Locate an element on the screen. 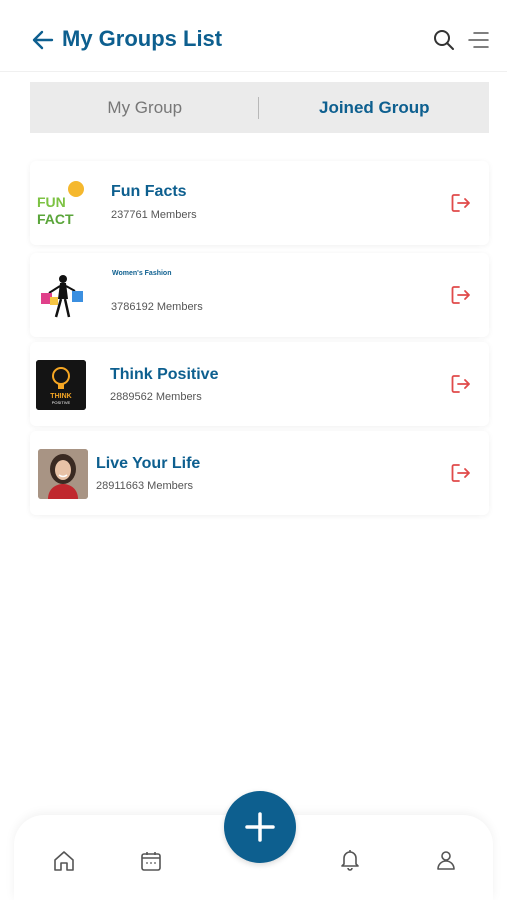  group-name: Live Your Life is located at coordinates (148, 463).